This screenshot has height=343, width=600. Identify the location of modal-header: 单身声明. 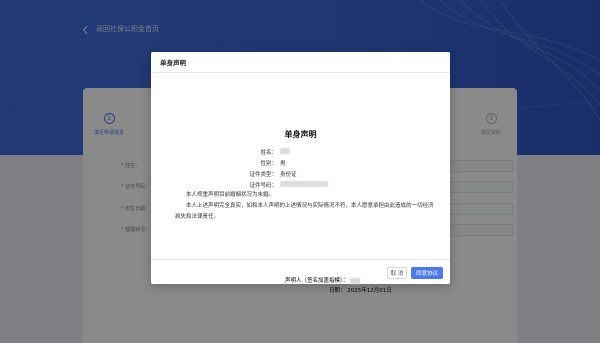
(300, 62).